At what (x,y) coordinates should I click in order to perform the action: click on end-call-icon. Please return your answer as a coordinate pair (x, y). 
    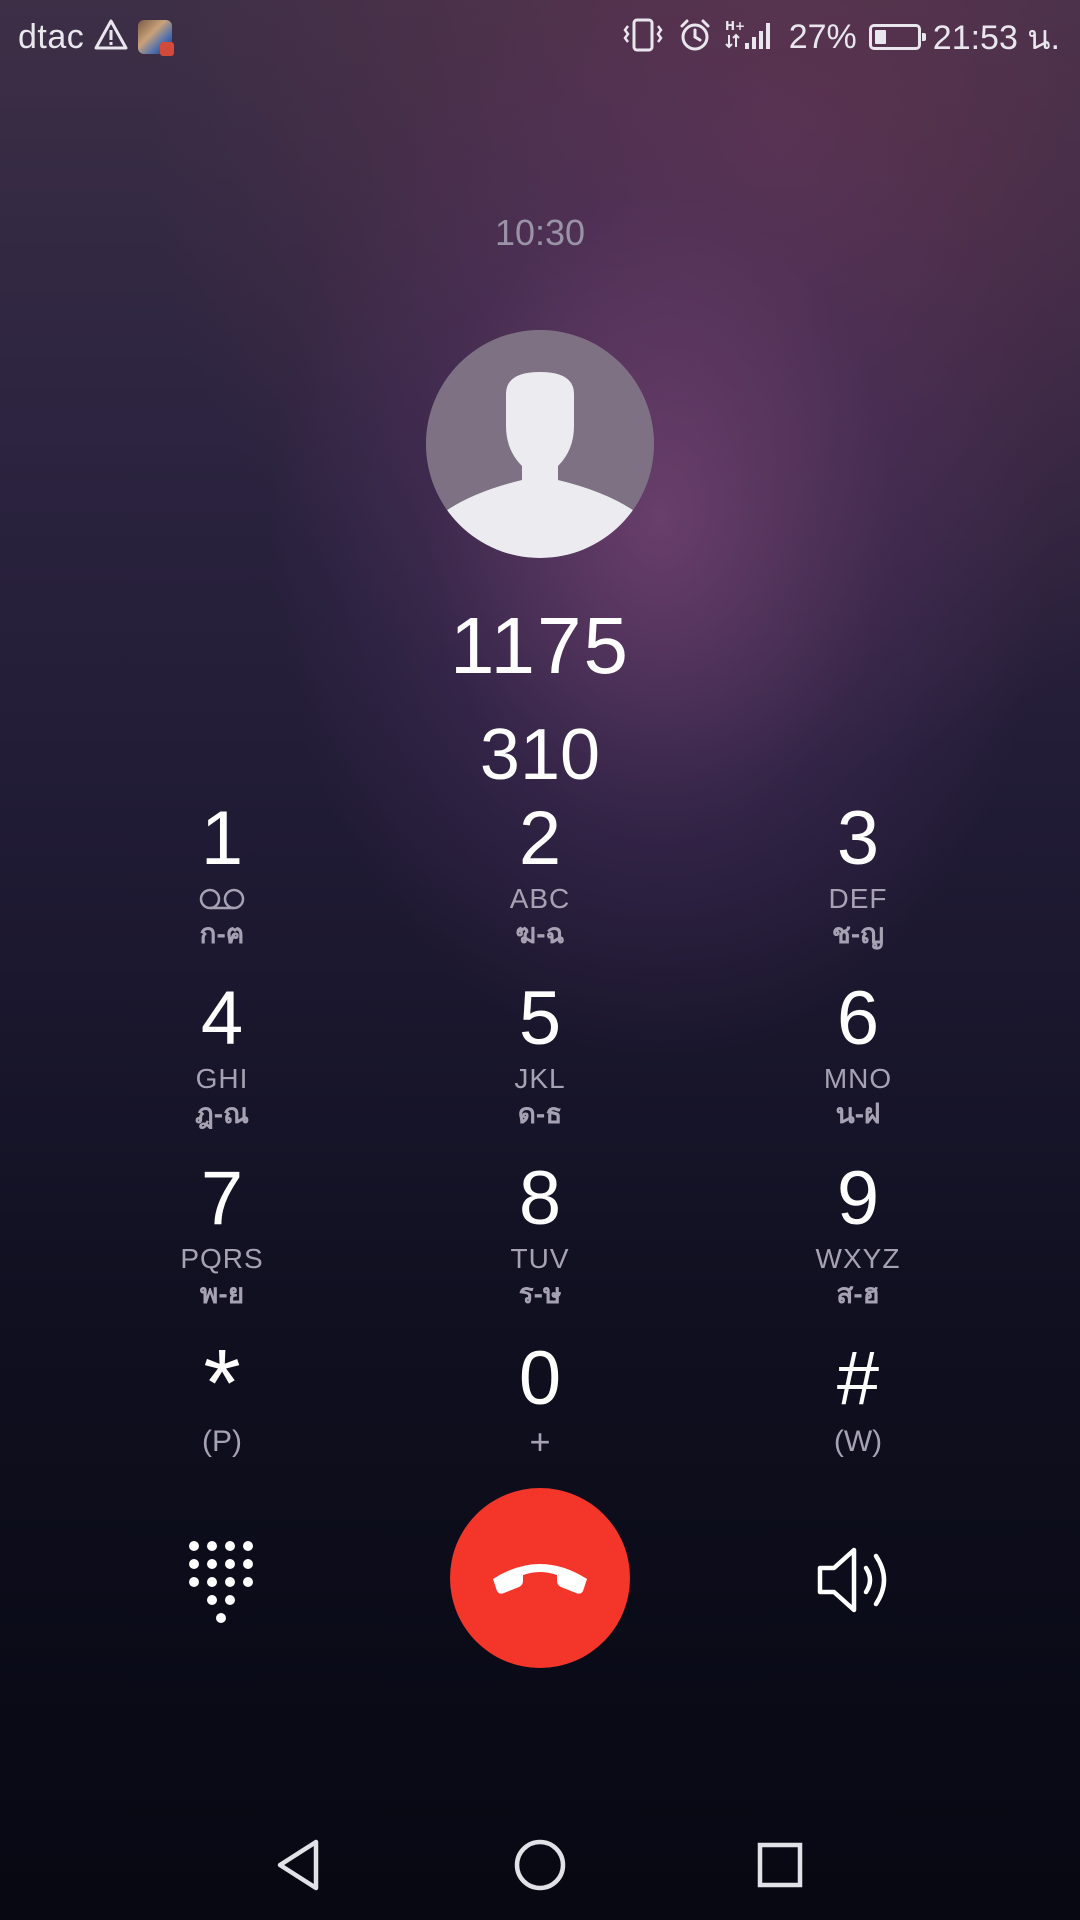
    Looking at the image, I should click on (540, 1579).